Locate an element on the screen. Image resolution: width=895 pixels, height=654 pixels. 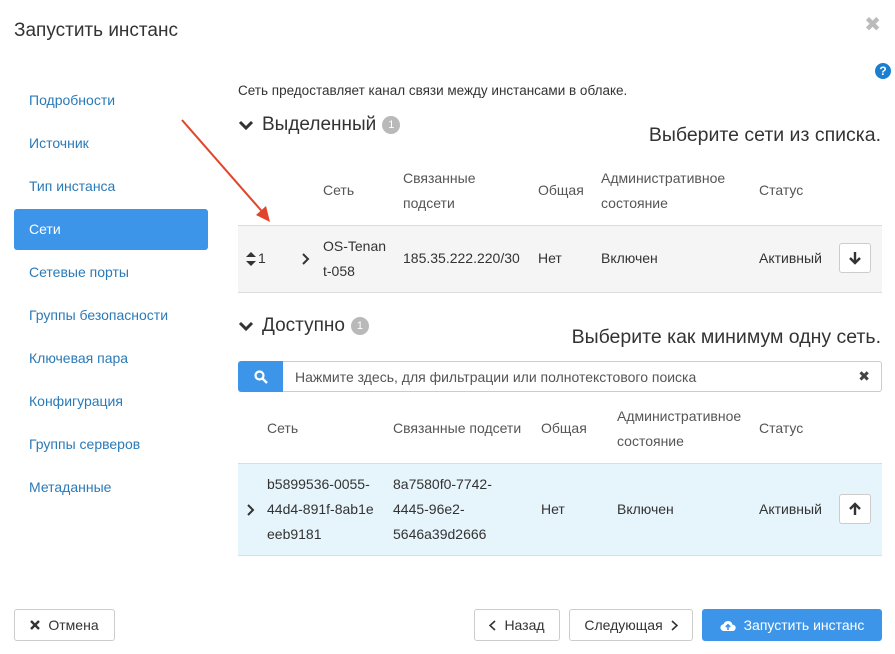
allocated-section-toggle: Выделенный 1 is located at coordinates (319, 125).